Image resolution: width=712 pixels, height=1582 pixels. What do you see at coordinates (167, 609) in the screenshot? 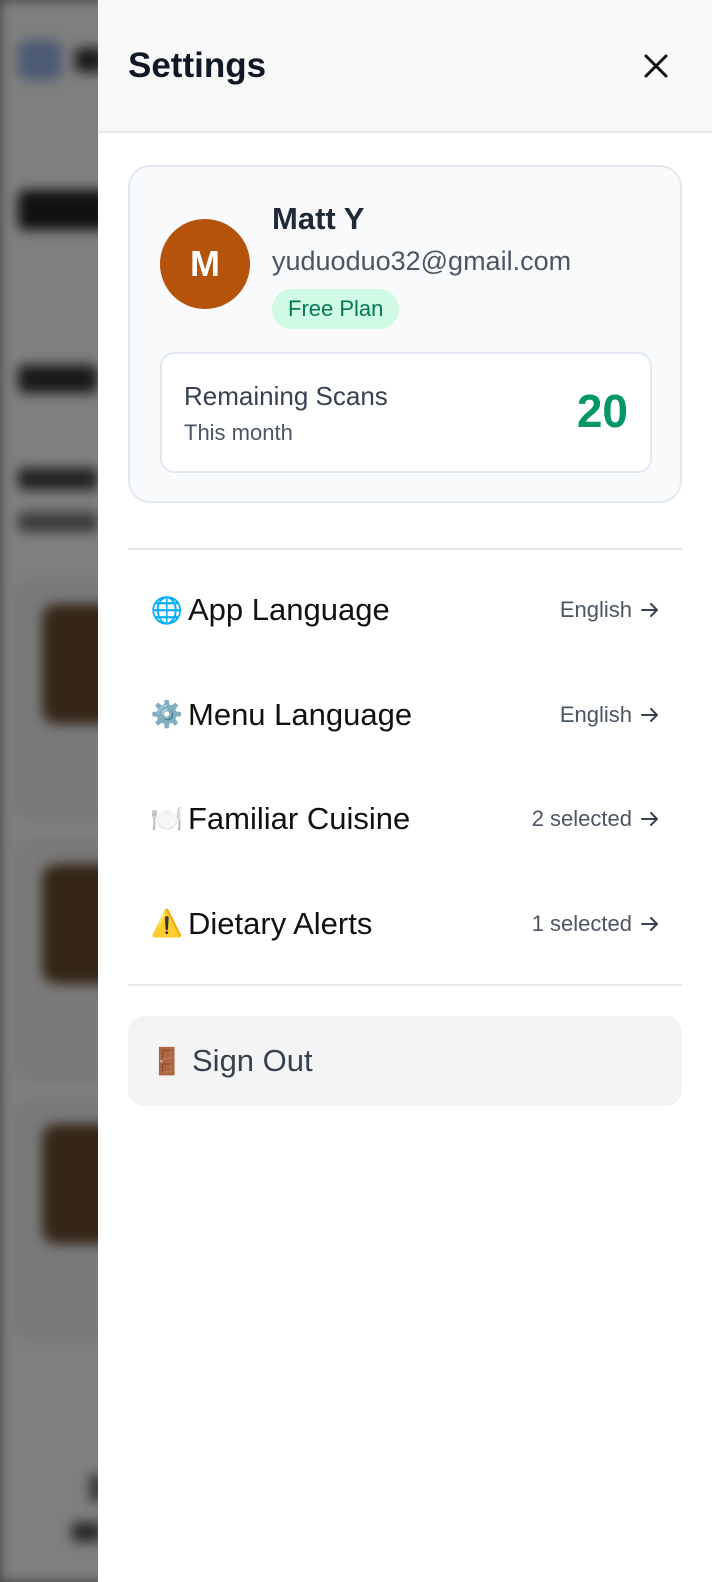
I see `globe-icon: 🌐` at bounding box center [167, 609].